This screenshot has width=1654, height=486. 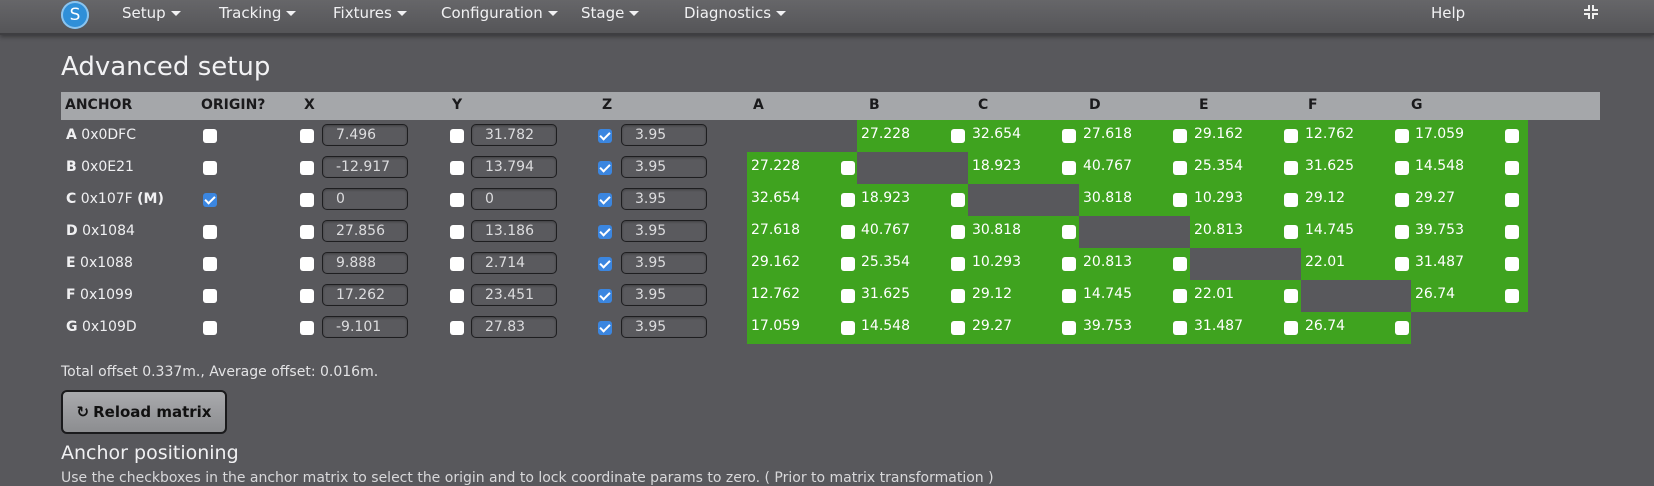 What do you see at coordinates (514, 295) in the screenshot?
I see `coord-y-input: 23.451` at bounding box center [514, 295].